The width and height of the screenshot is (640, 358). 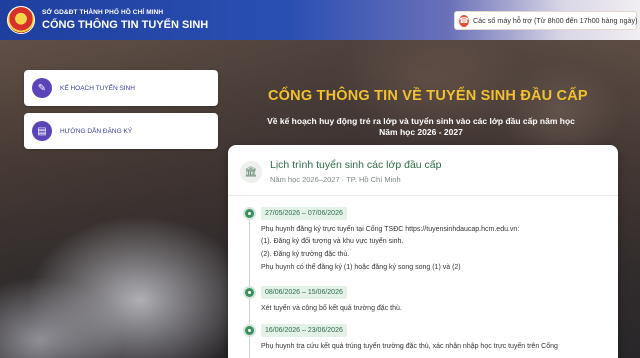 What do you see at coordinates (125, 25) in the screenshot?
I see `portal-title: CỔNG THÔNG TIN TUYỂN SINH` at bounding box center [125, 25].